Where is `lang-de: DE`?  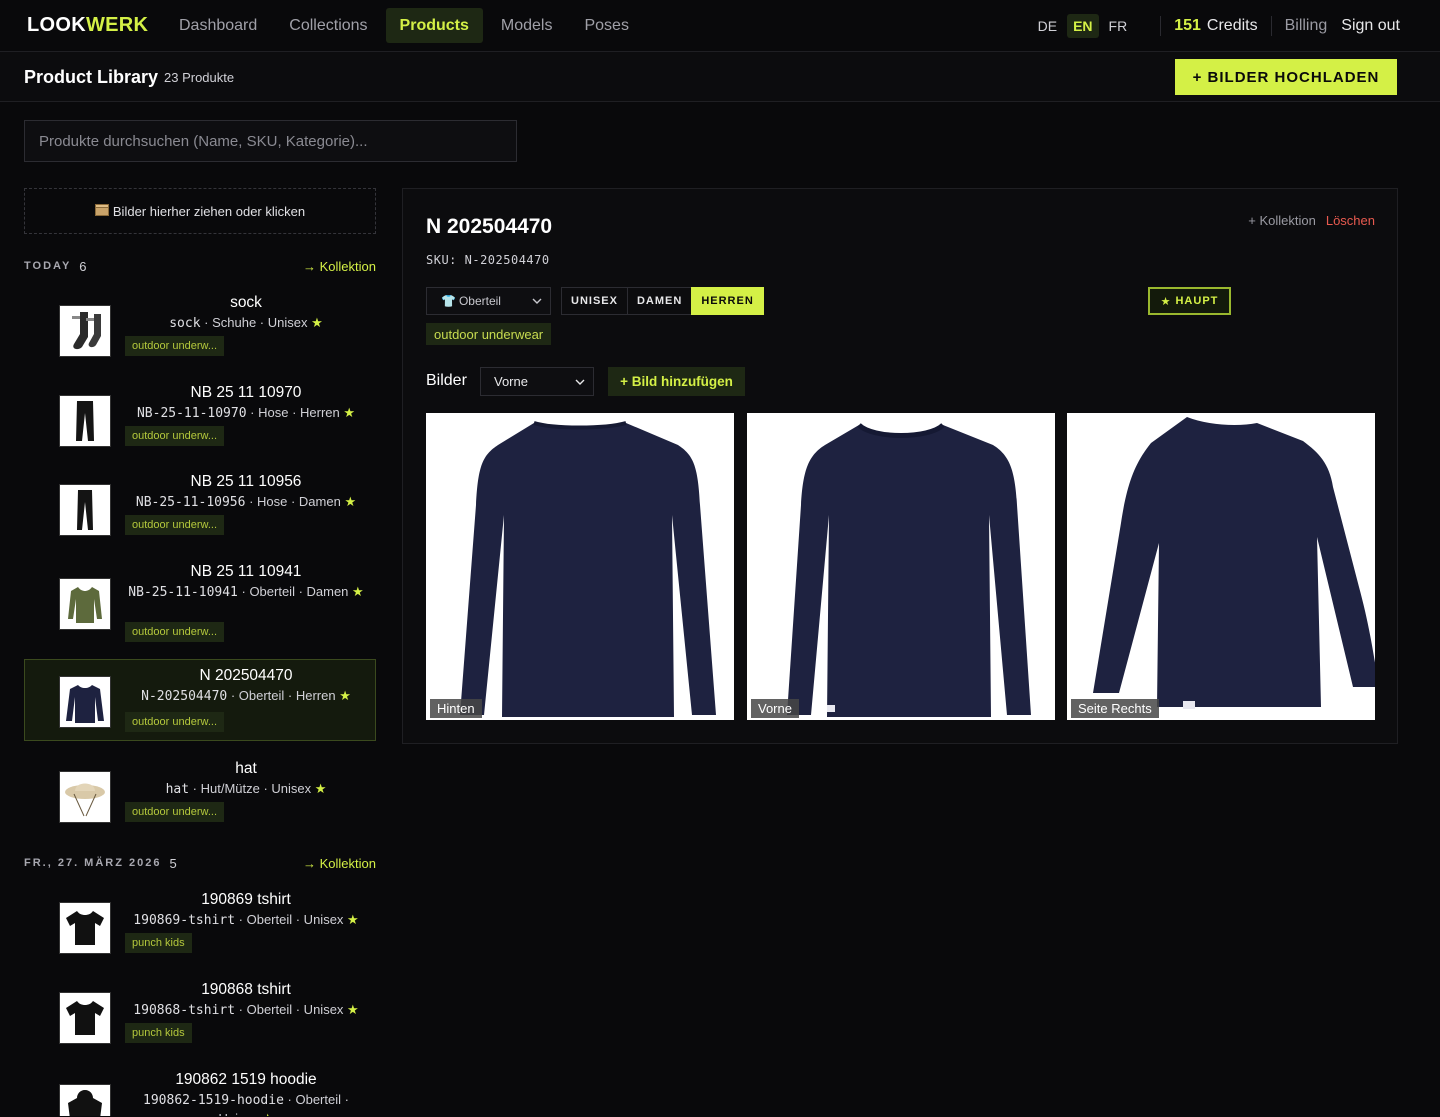
lang-de: DE is located at coordinates (1047, 26).